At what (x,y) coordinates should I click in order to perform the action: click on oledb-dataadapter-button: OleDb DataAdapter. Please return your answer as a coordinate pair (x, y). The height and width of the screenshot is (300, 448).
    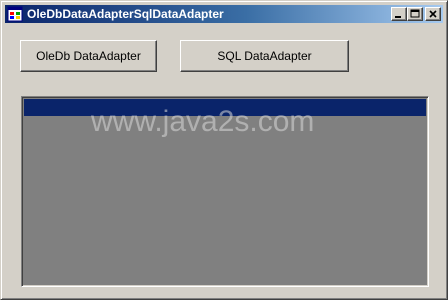
    Looking at the image, I should click on (88, 56).